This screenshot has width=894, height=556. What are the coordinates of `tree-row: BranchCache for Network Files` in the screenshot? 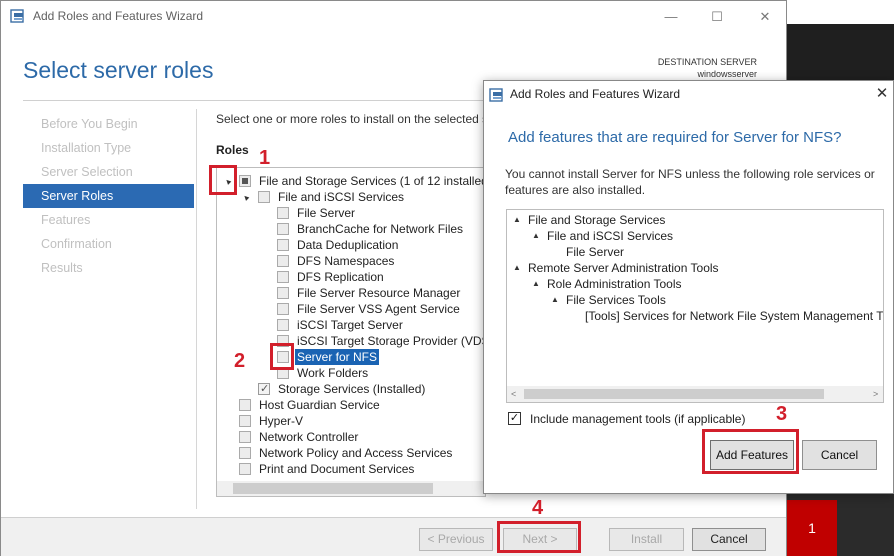 It's located at (351, 229).